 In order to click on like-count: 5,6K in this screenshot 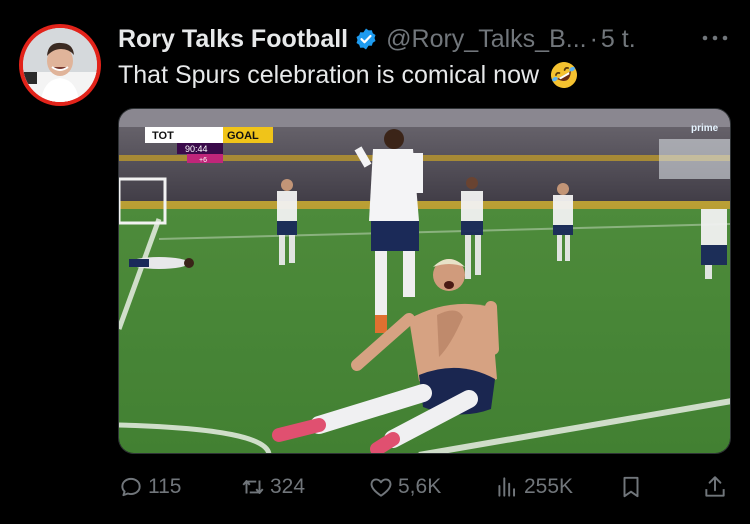, I will do `click(420, 486)`.